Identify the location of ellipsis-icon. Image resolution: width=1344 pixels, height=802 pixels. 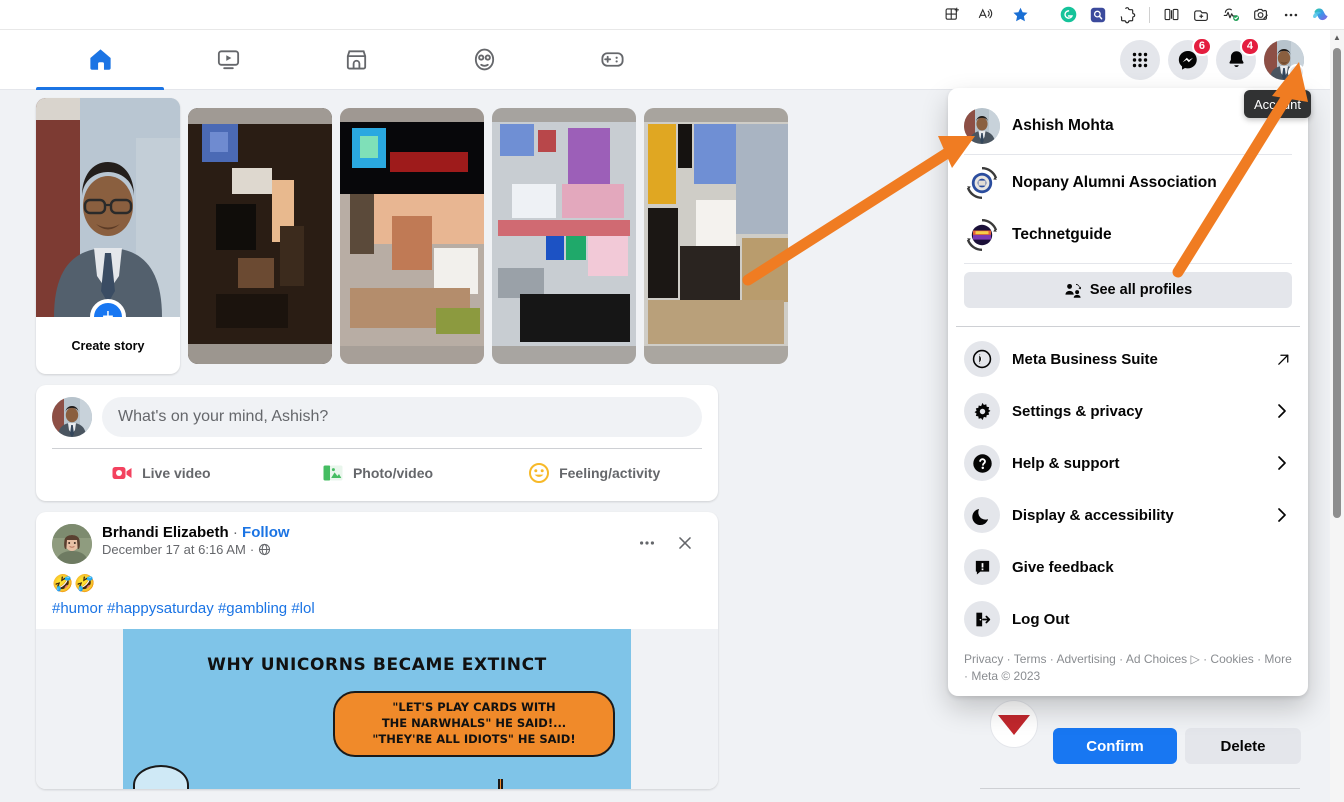
(647, 543).